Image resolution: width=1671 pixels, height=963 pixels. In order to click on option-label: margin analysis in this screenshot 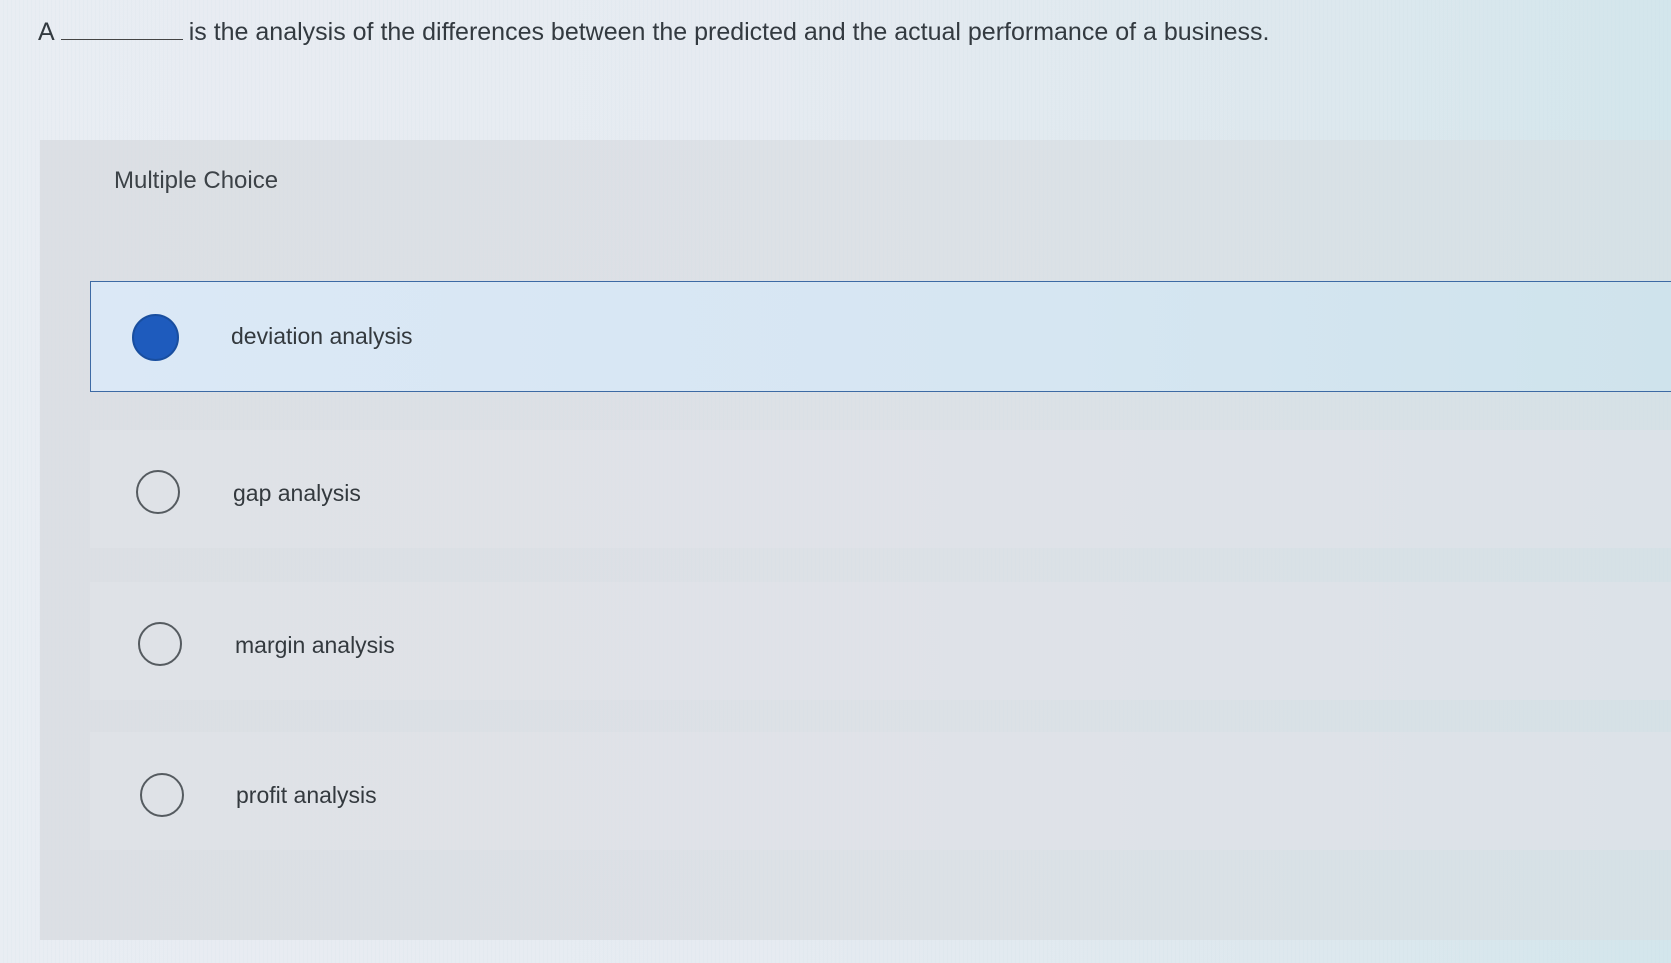, I will do `click(315, 645)`.